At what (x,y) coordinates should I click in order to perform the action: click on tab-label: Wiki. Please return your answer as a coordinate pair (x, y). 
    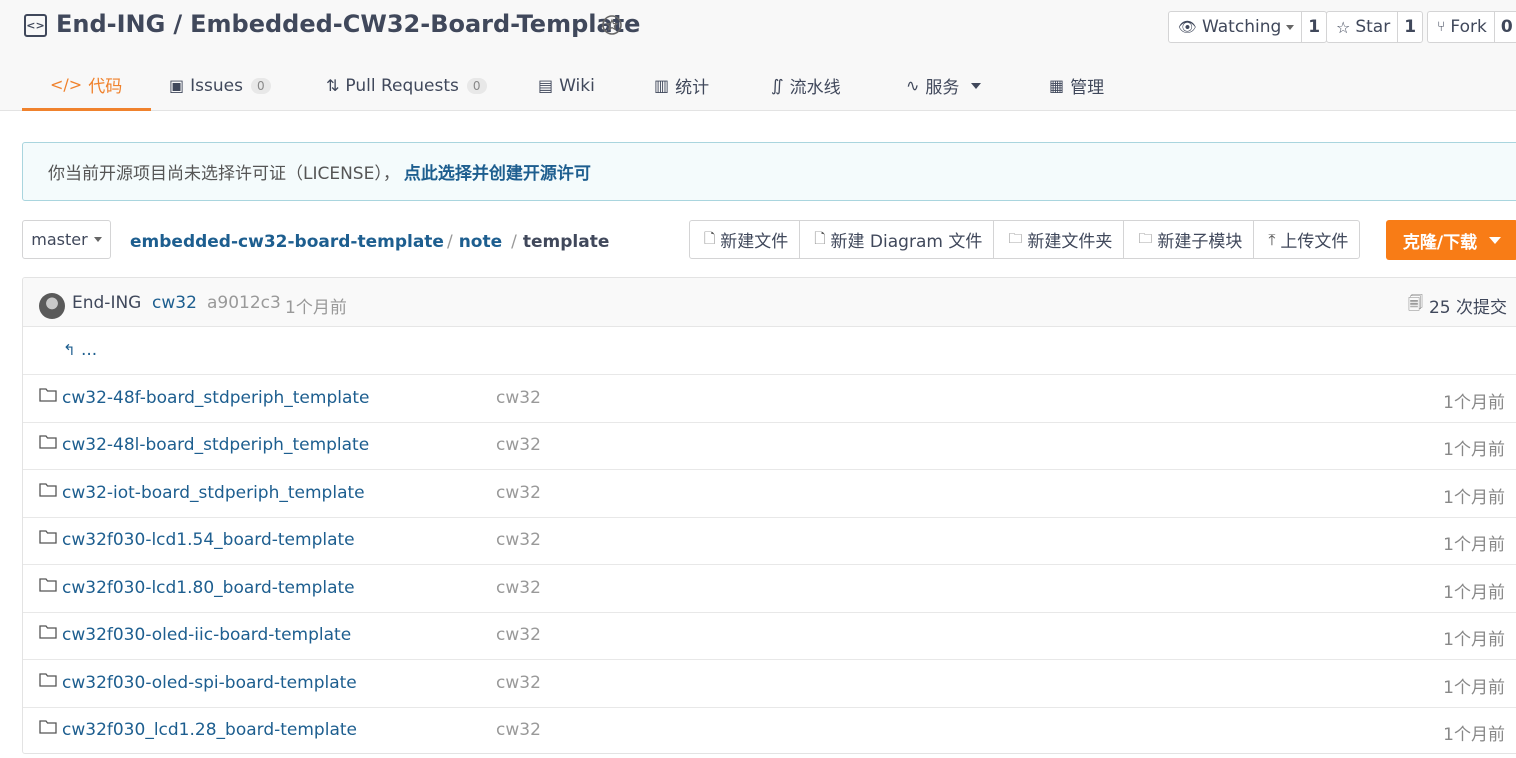
    Looking at the image, I should click on (577, 85).